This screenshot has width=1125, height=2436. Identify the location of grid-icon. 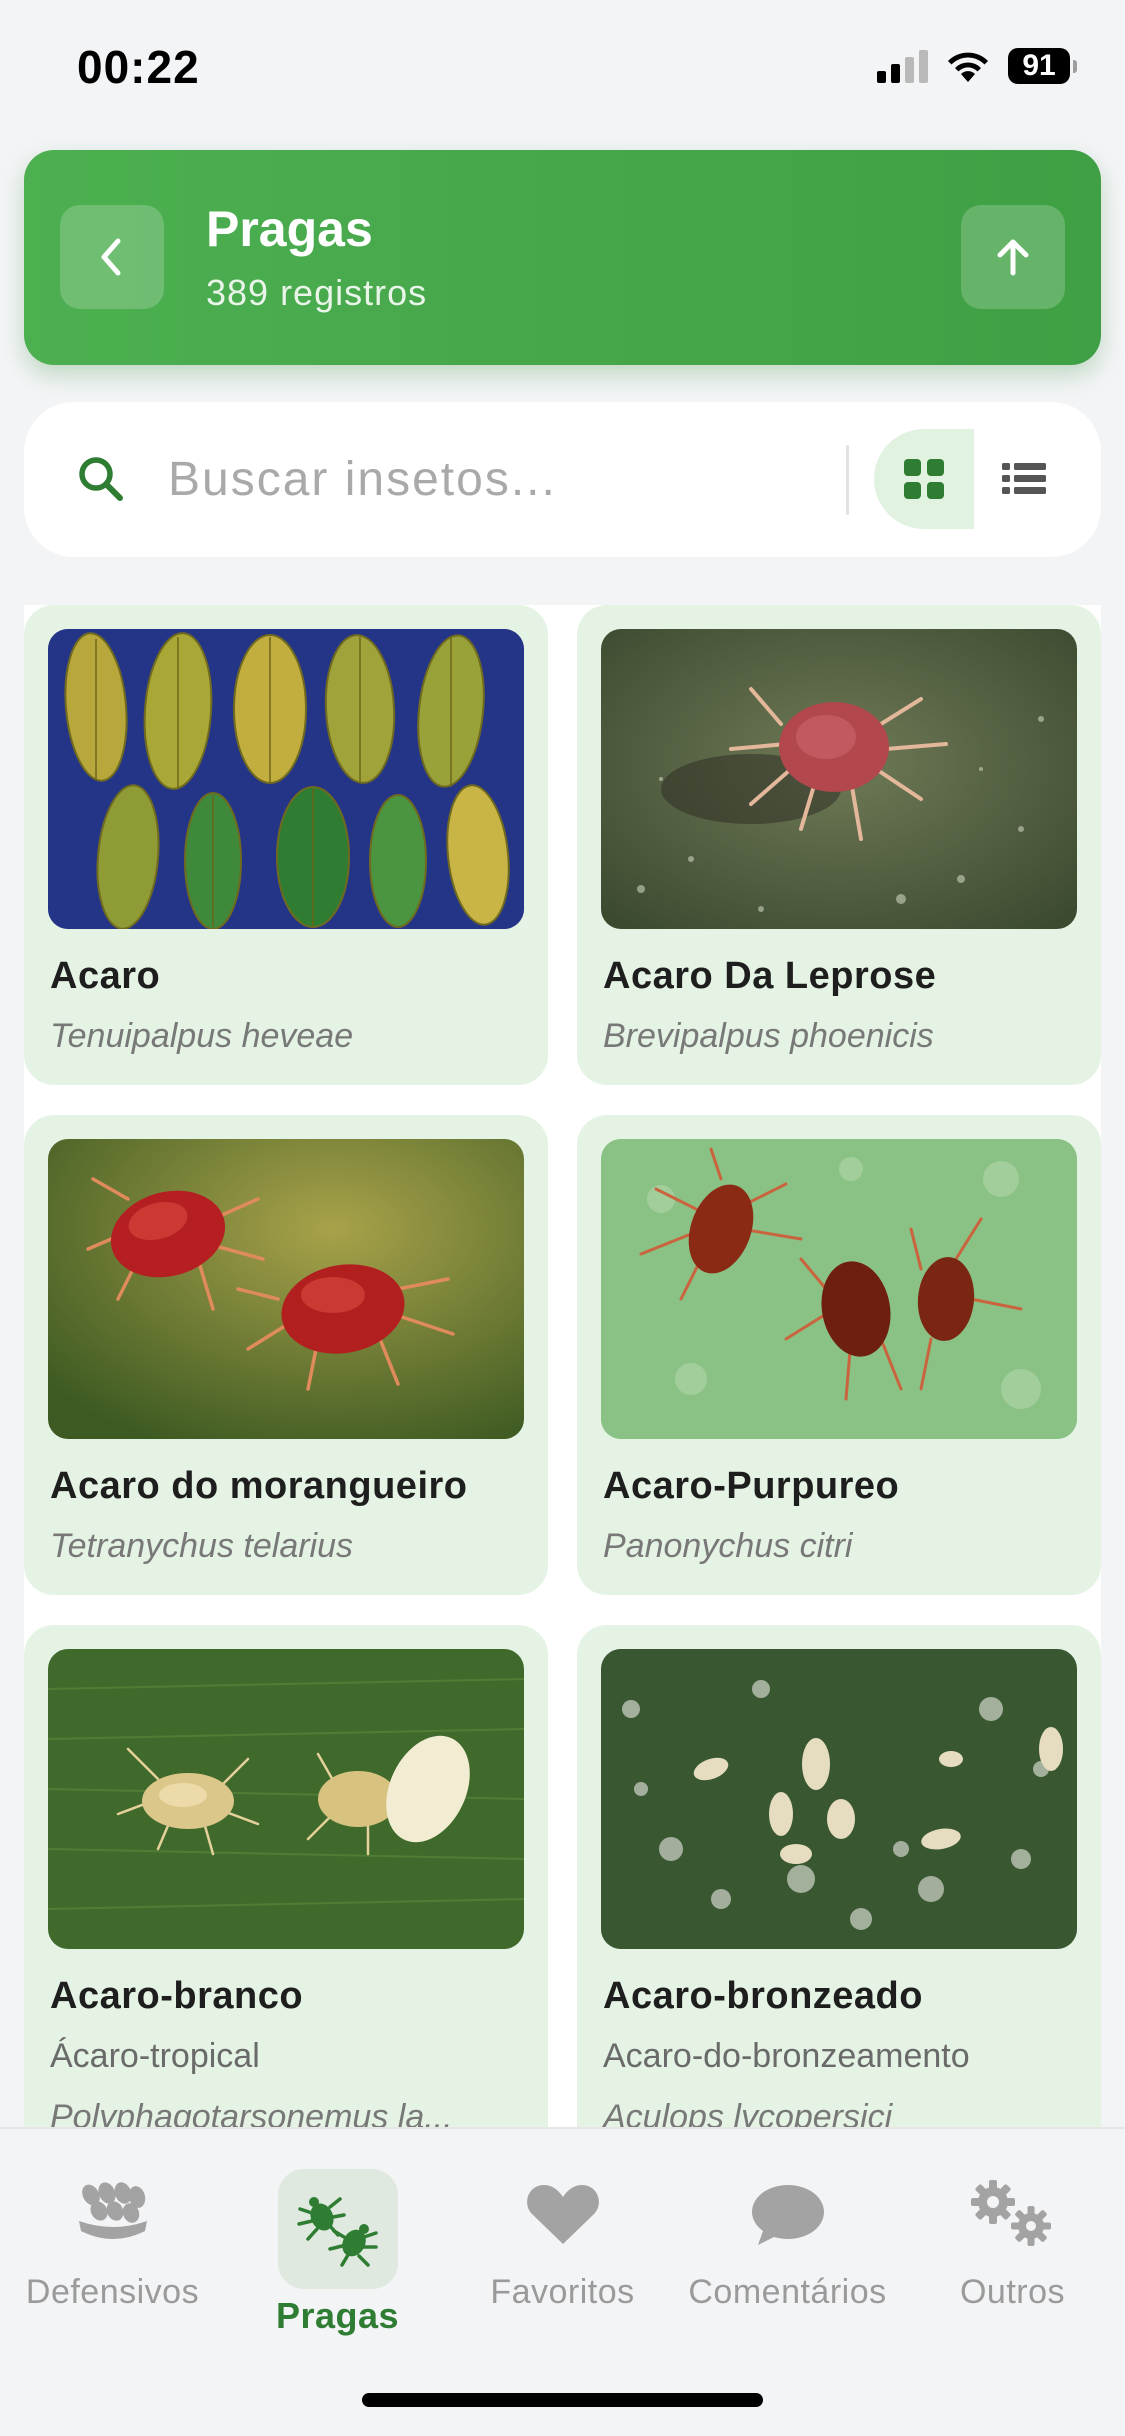
(924, 479).